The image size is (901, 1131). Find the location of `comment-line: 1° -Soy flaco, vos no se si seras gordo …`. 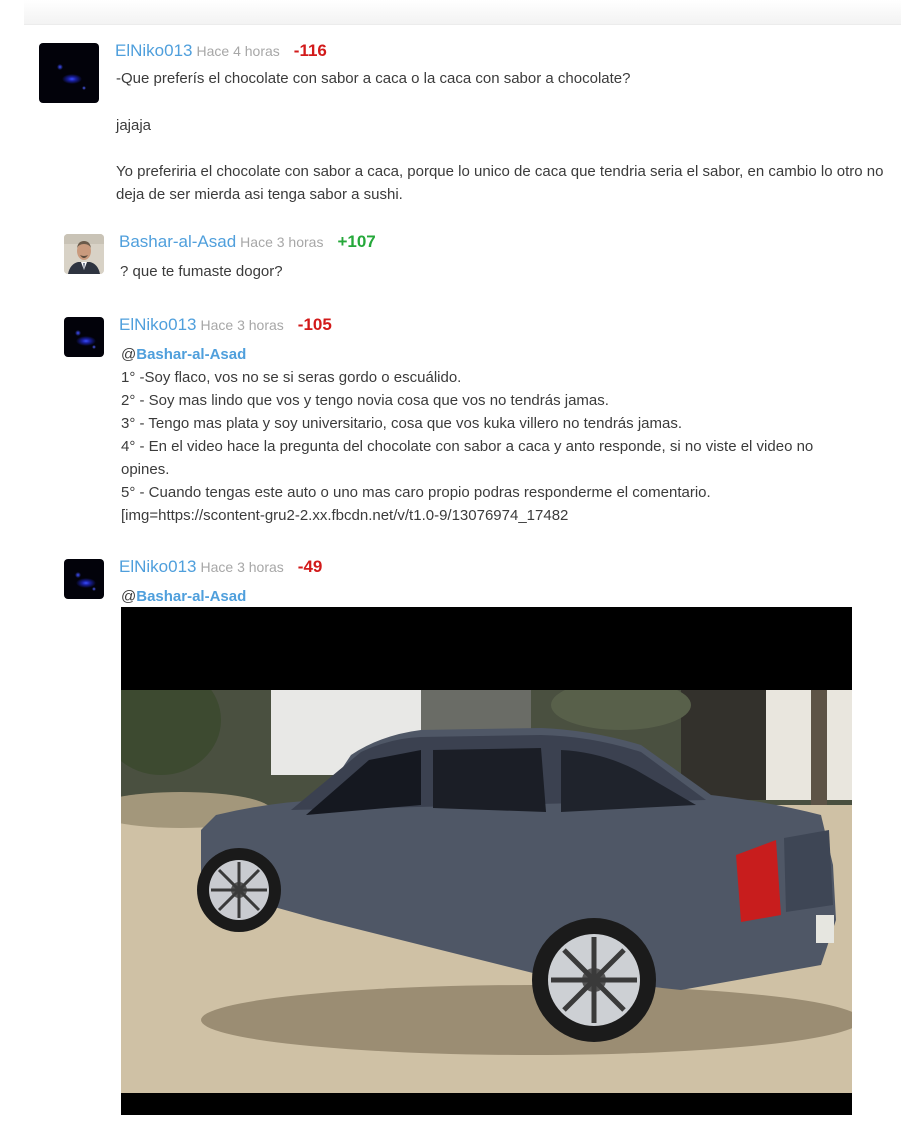

comment-line: 1° -Soy flaco, vos no se si seras gordo … is located at coordinates (291, 377).